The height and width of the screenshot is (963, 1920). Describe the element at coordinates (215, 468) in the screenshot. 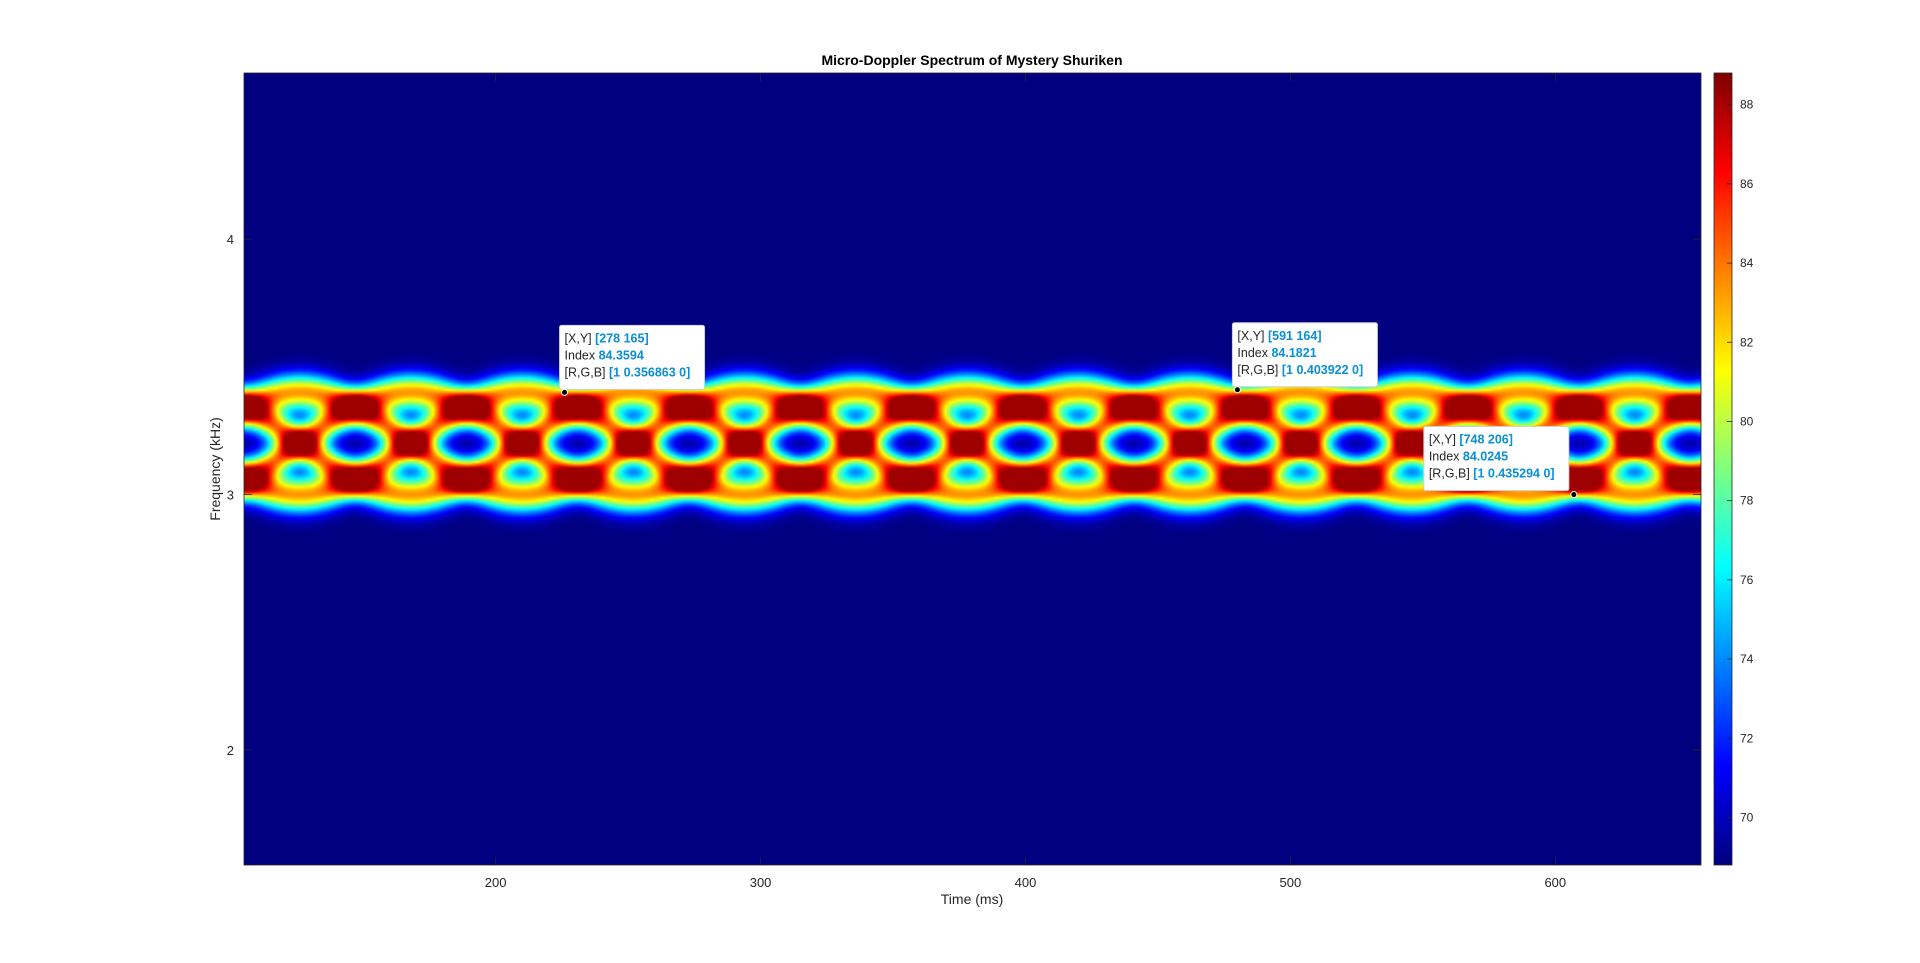

I see `y-axis-label: Frequency (kHz)` at that location.